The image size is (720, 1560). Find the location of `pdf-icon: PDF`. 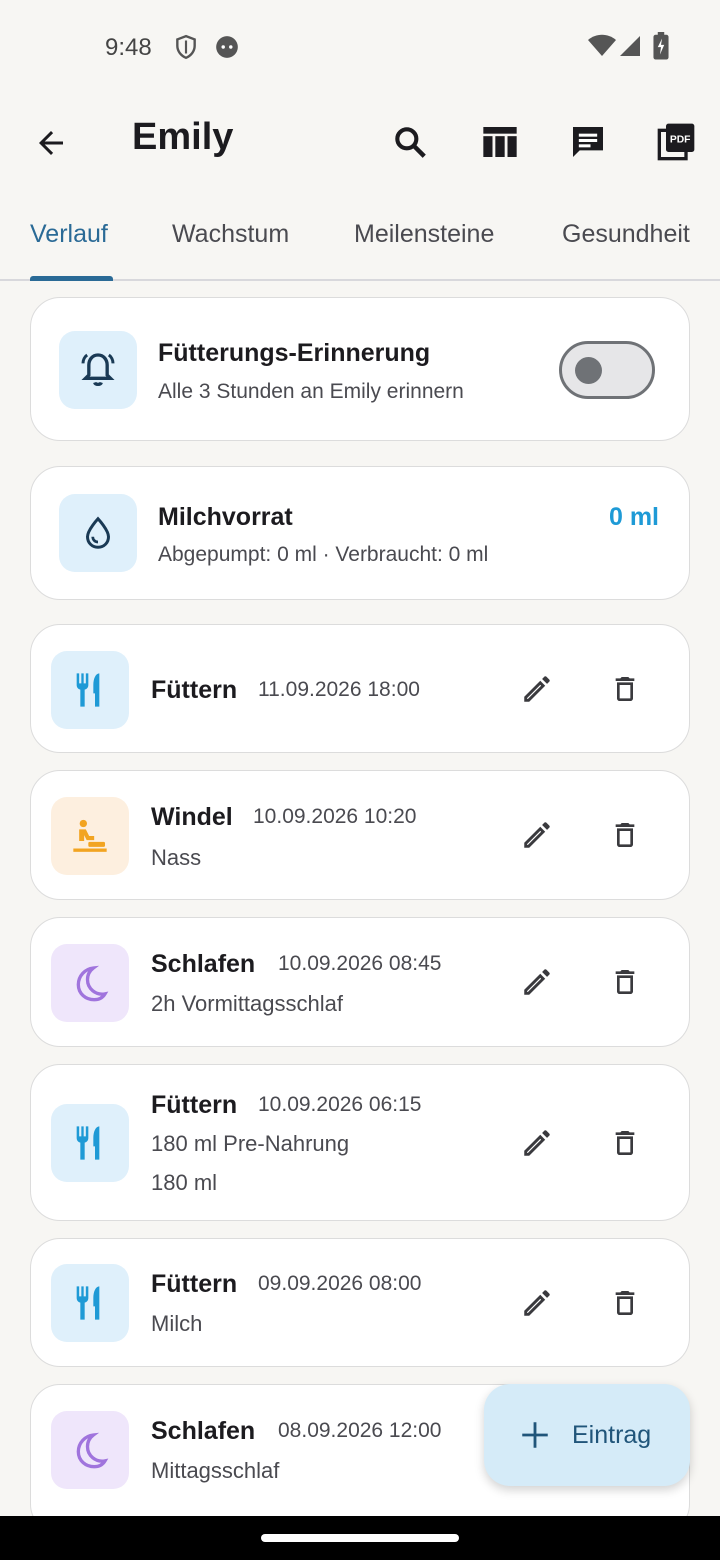

pdf-icon: PDF is located at coordinates (676, 142).